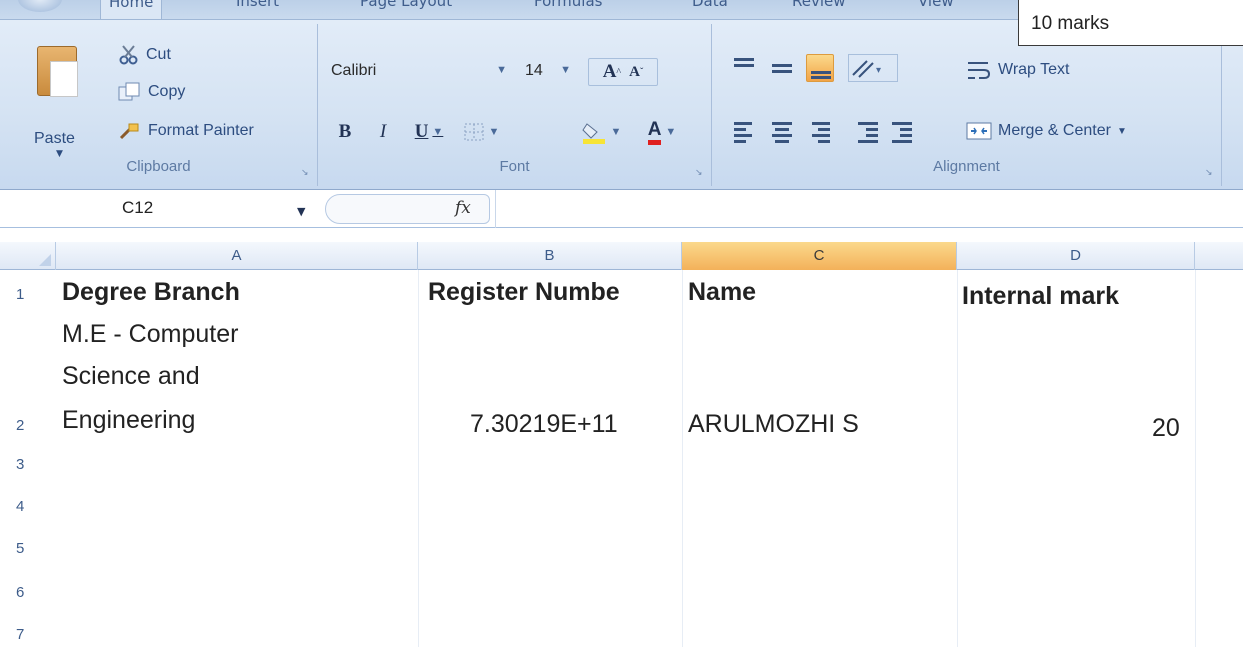  I want to click on increase-indent-button, so click(902, 132).